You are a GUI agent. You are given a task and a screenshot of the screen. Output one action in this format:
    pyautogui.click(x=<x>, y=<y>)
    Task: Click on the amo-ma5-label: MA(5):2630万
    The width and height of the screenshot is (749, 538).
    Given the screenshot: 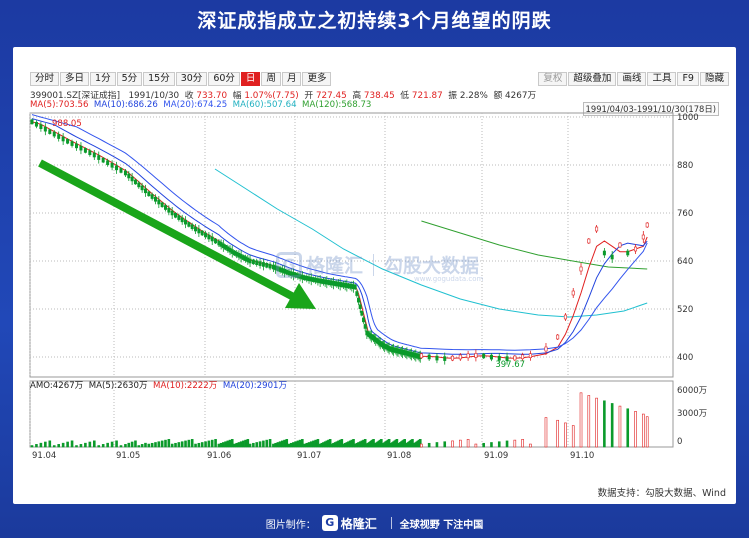 What is the action you would take?
    pyautogui.click(x=118, y=386)
    